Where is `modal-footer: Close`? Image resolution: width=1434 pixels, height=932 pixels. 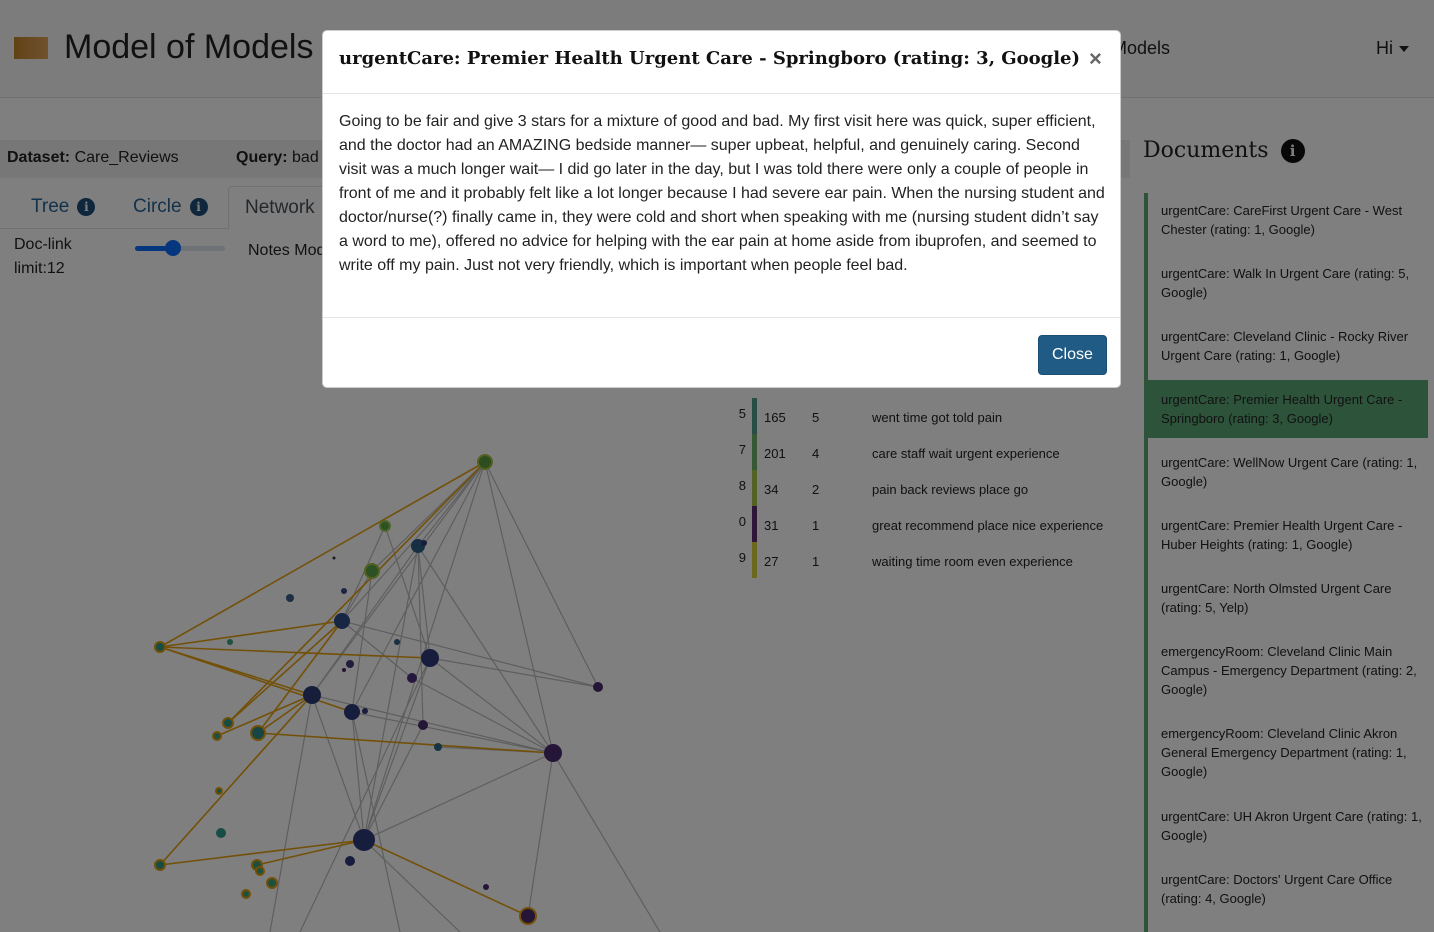
modal-footer: Close is located at coordinates (721, 352).